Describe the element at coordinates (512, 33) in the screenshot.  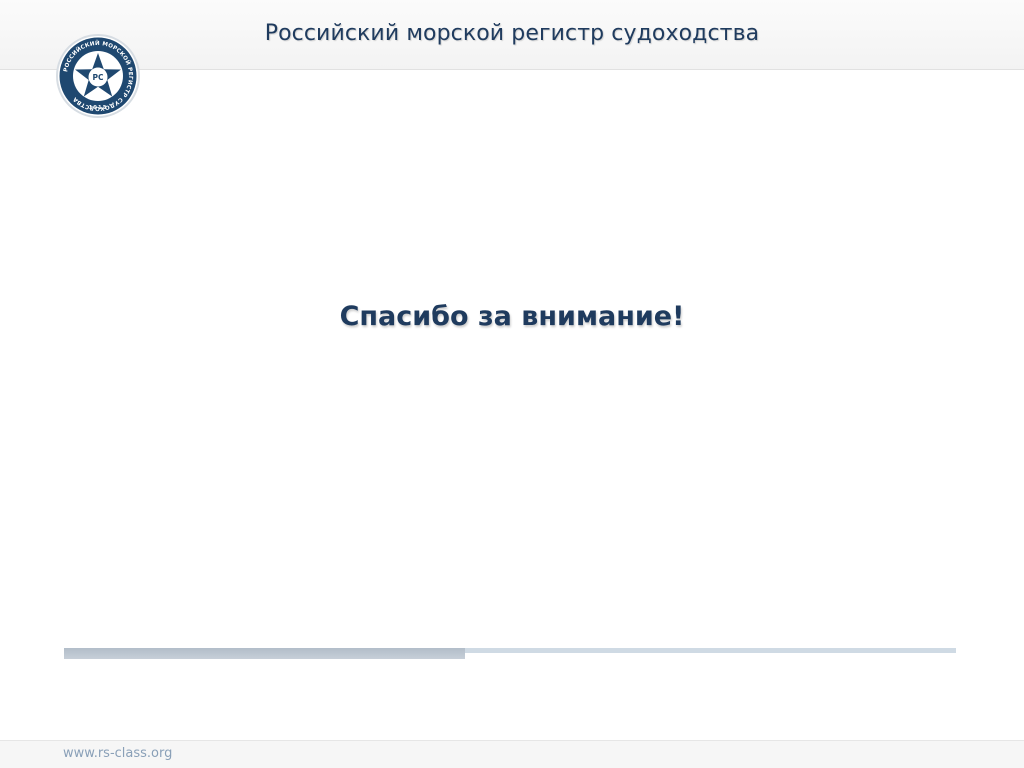
I see `page-title: Российский морской регистр судоходства` at that location.